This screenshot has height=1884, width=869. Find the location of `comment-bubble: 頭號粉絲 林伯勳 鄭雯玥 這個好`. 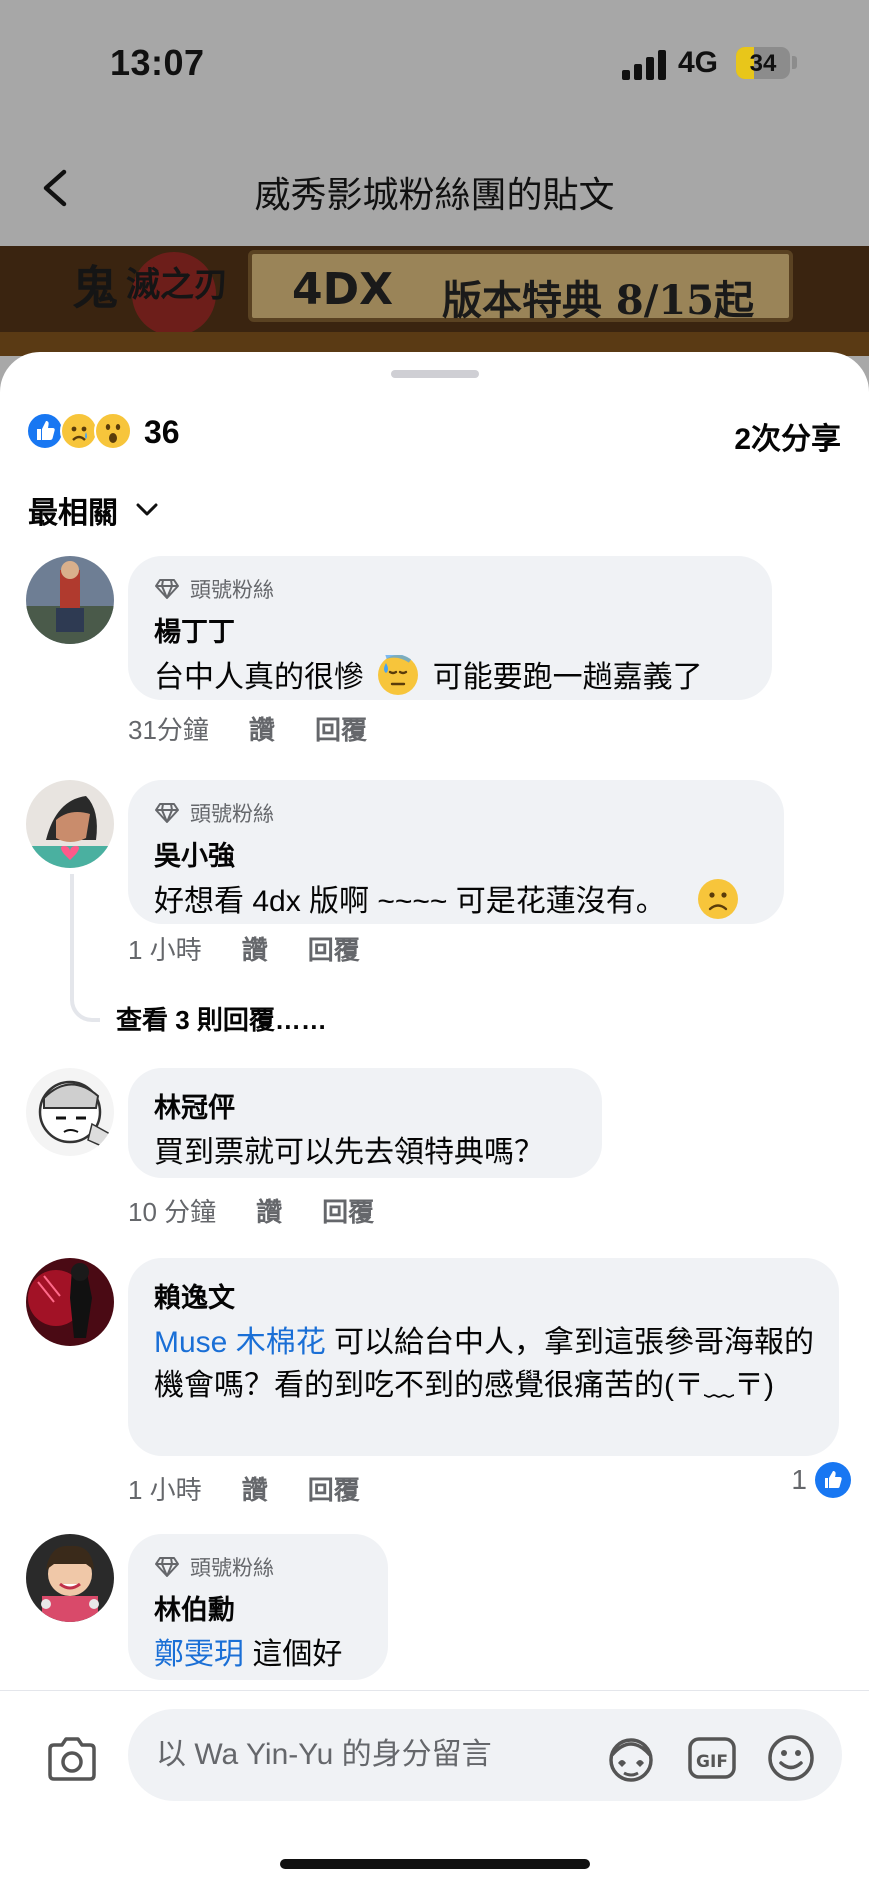

comment-bubble: 頭號粉絲 林伯勳 鄭雯玥 這個好 is located at coordinates (258, 1607).